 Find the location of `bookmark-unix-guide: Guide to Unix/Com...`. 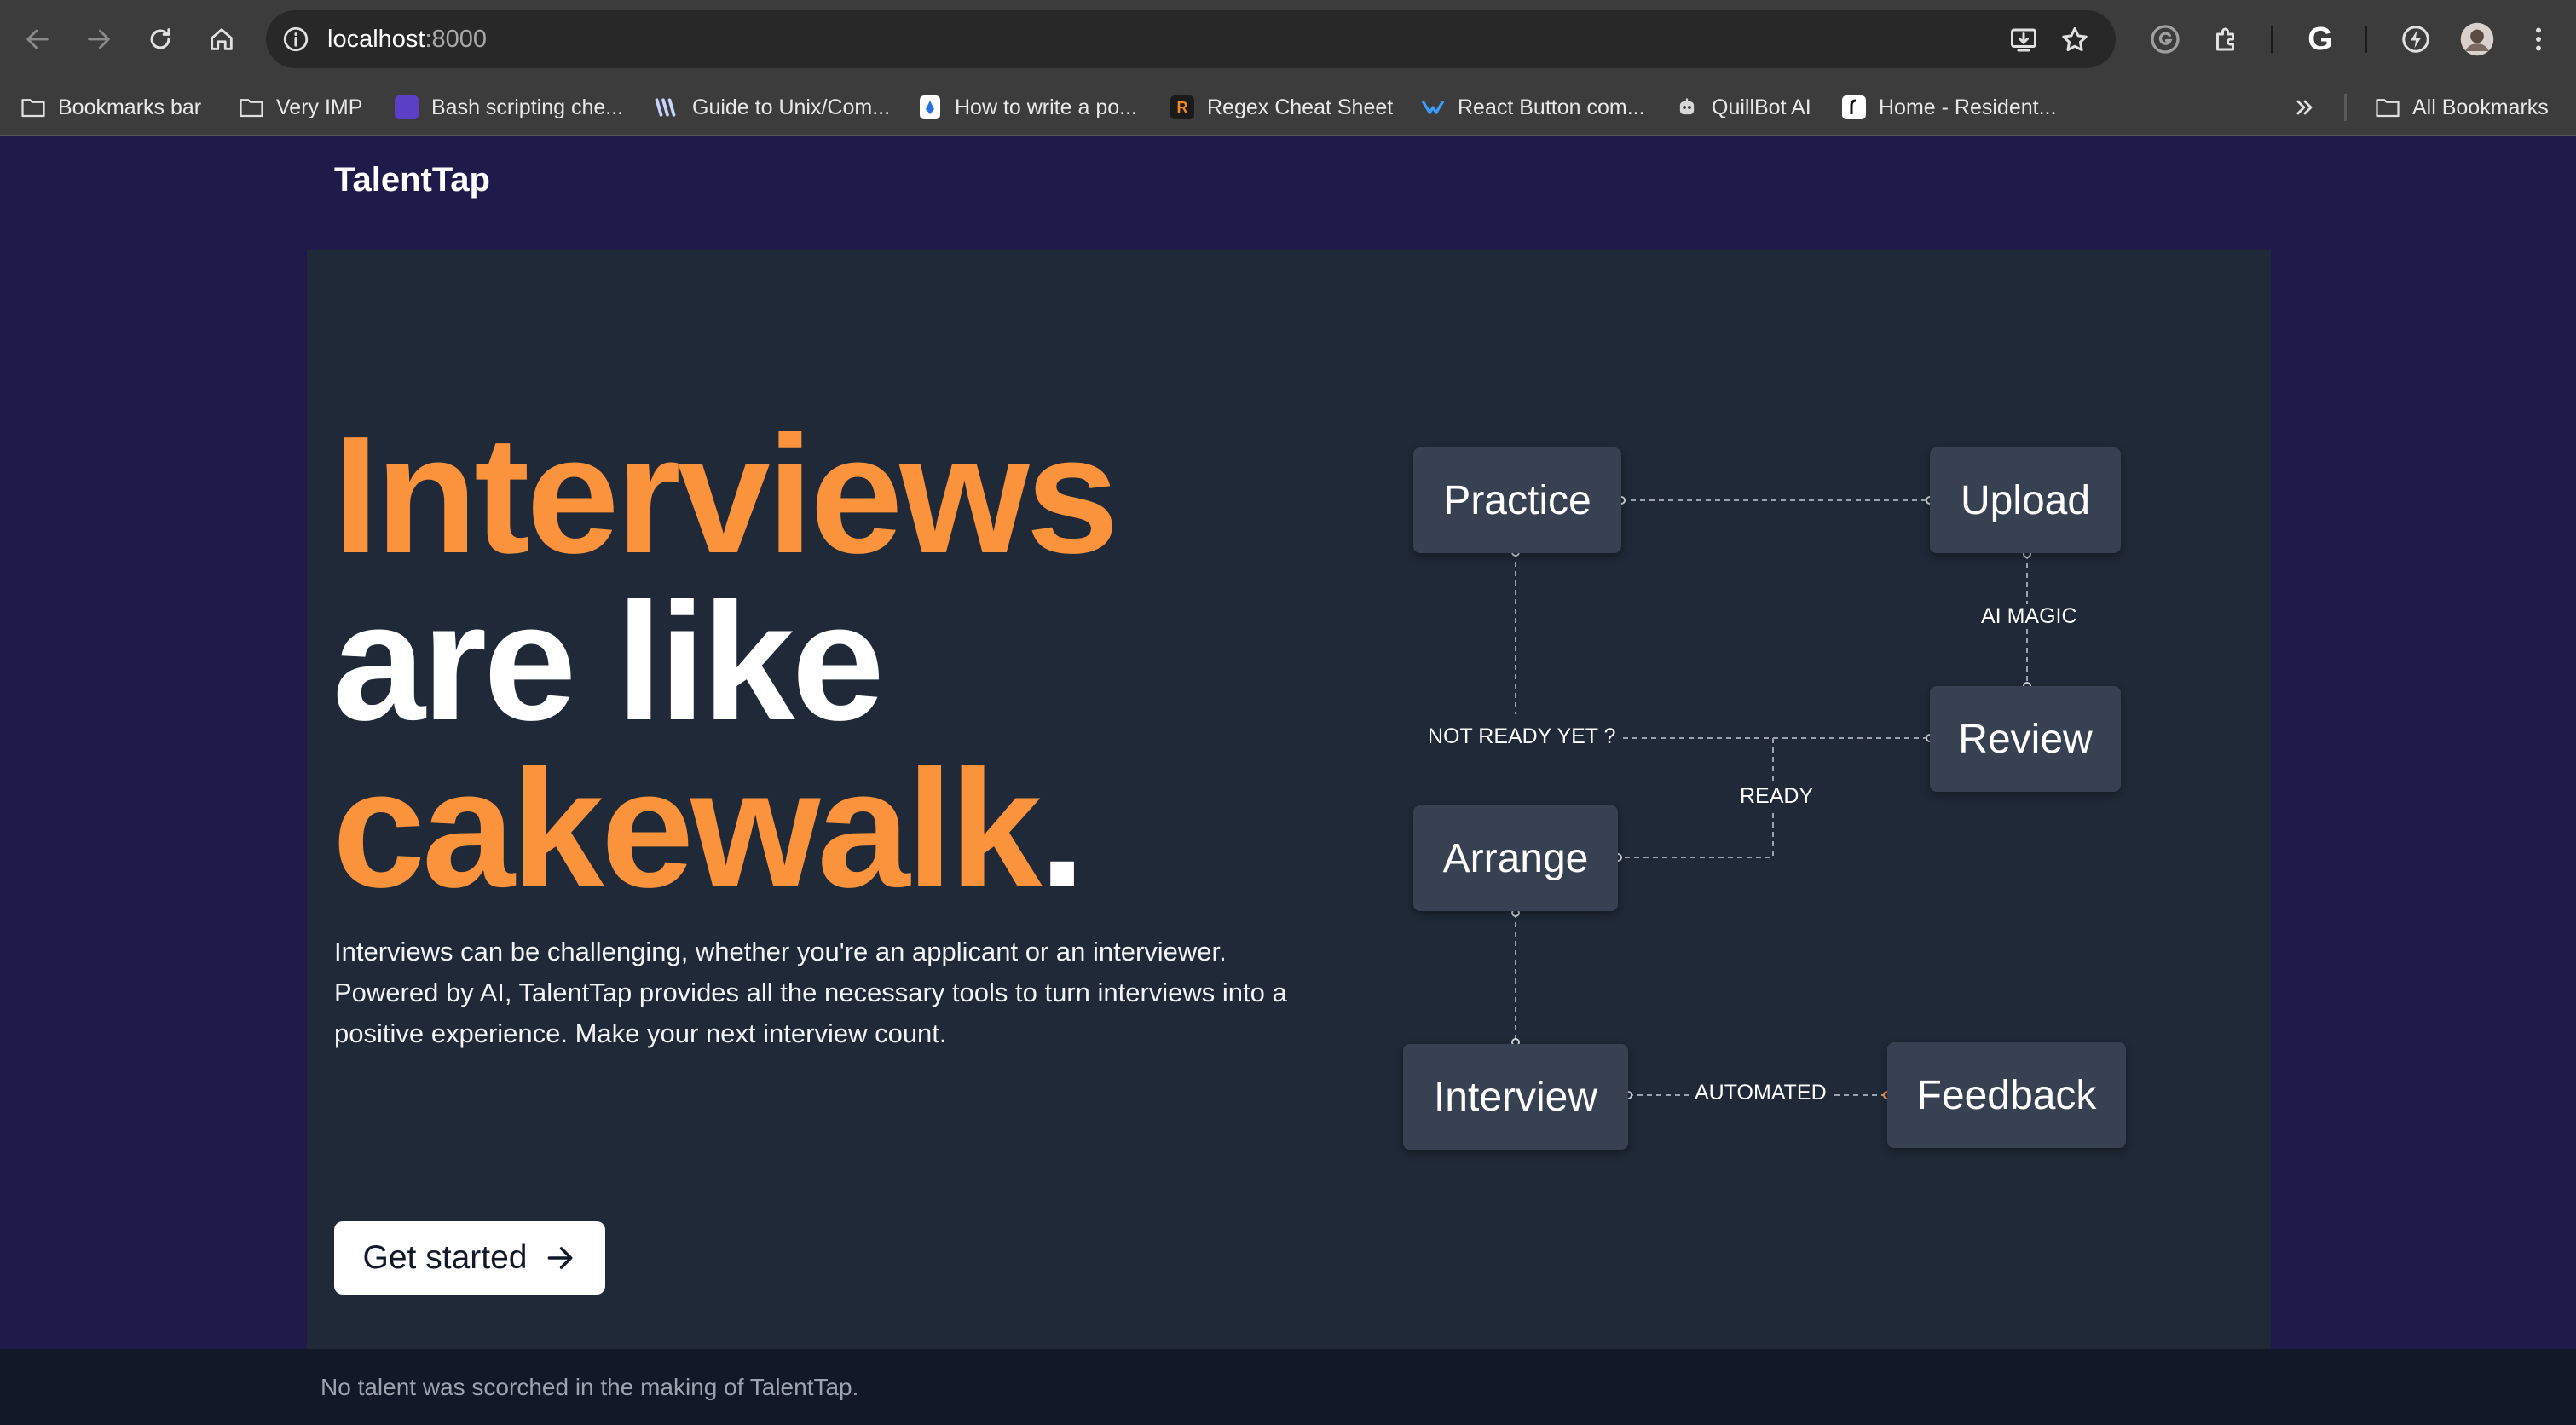

bookmark-unix-guide: Guide to Unix/Com... is located at coordinates (772, 107).